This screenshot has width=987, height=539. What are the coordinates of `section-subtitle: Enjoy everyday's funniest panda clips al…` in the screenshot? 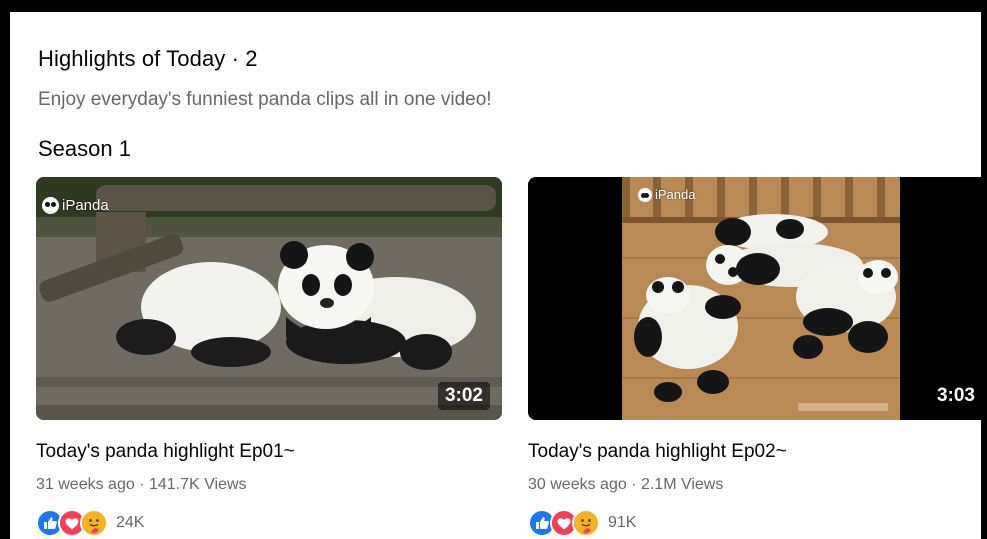 It's located at (265, 99).